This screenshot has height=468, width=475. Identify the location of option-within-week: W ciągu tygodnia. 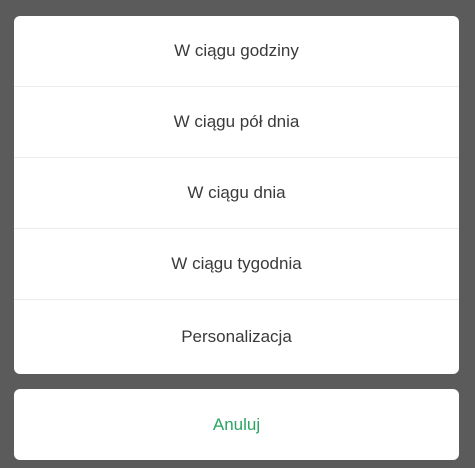
(236, 264).